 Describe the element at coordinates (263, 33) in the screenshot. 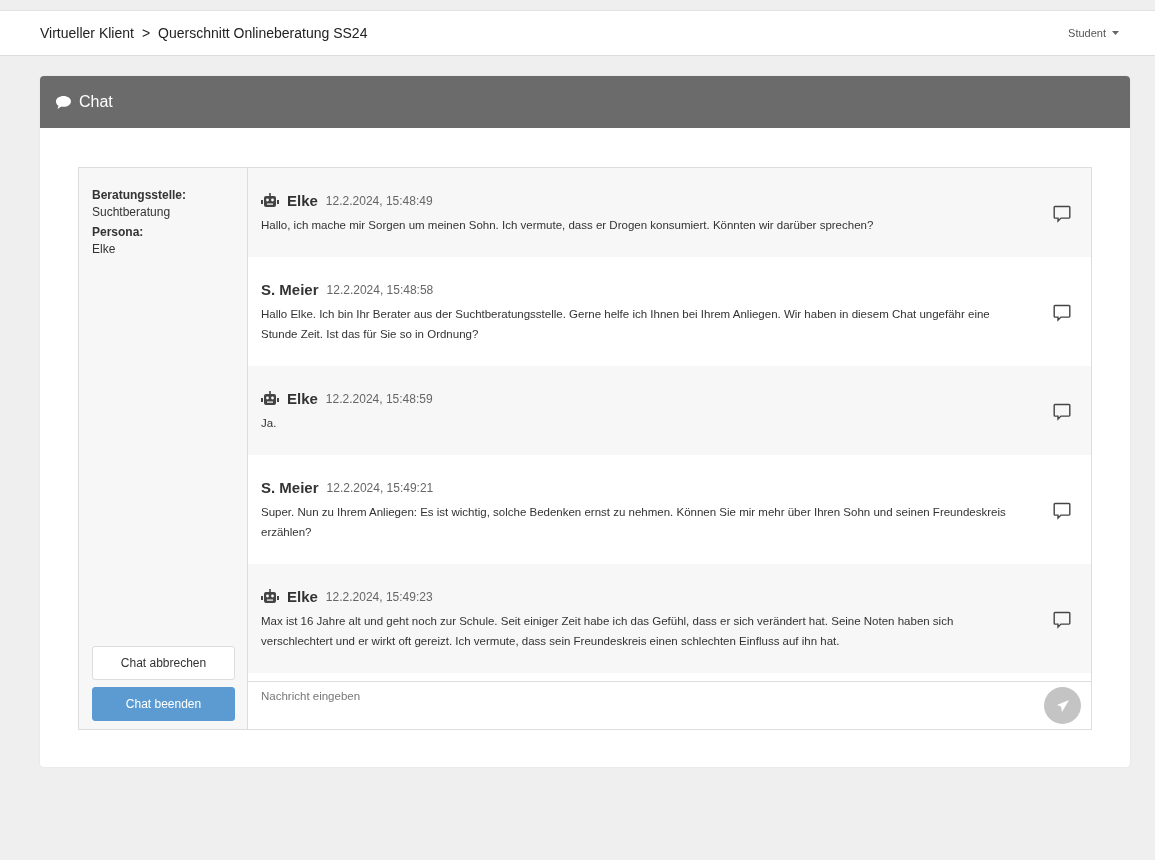

I see `breadcrumb-item: Querschnitt Onlineberatung SS24` at that location.